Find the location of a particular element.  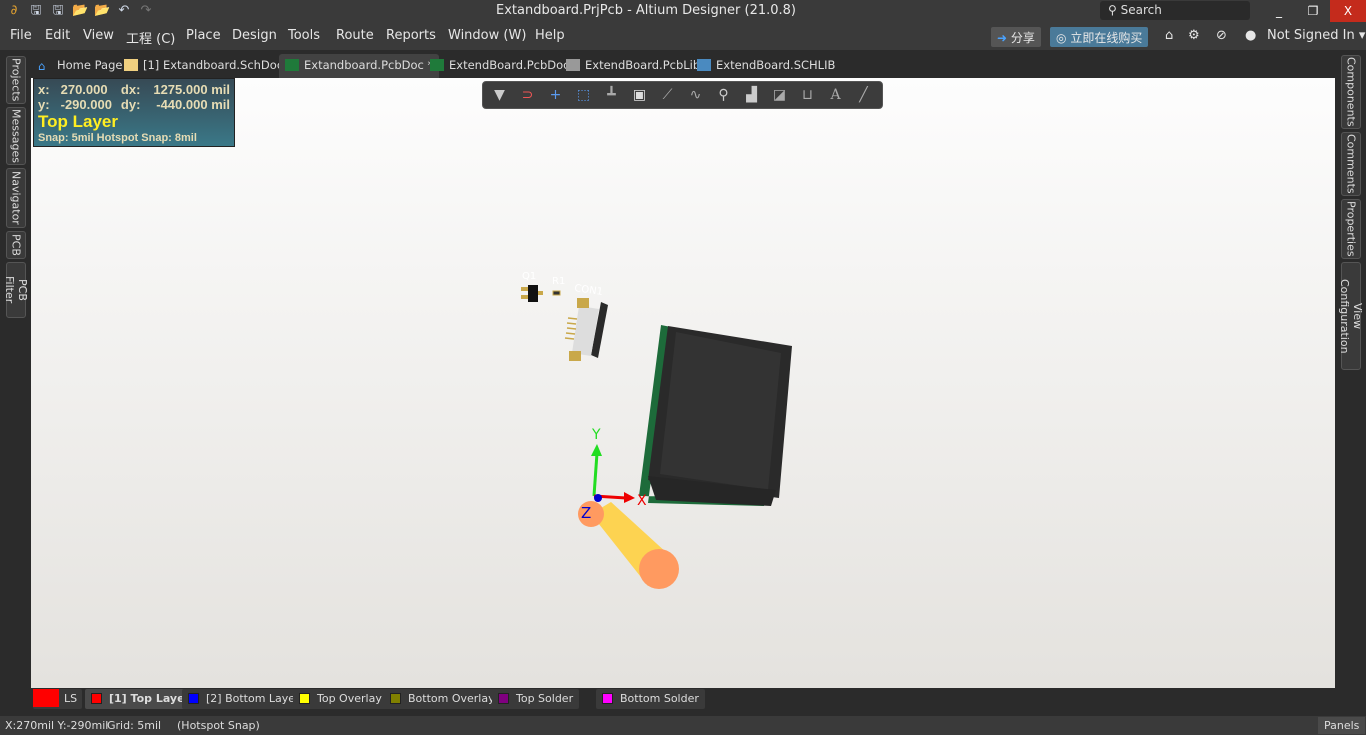

layer-tab-bottom-overlay: Bottom Overlay is located at coordinates (442, 699).